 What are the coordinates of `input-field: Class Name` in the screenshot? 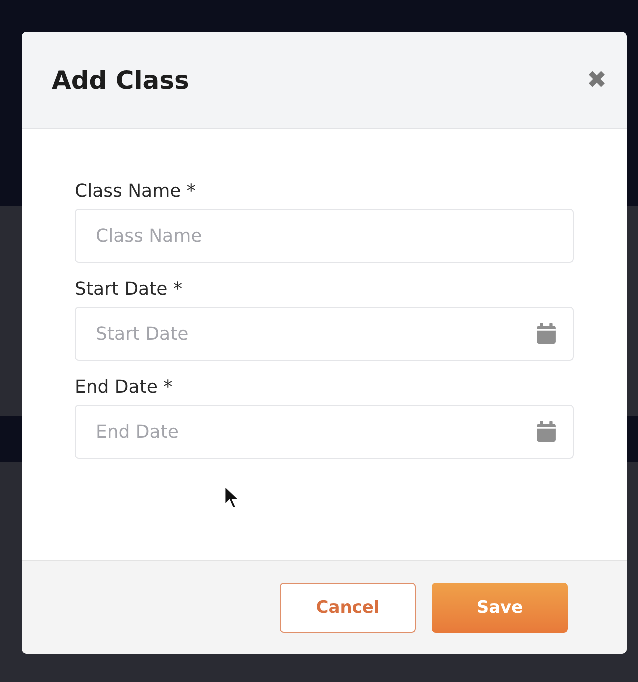 It's located at (324, 236).